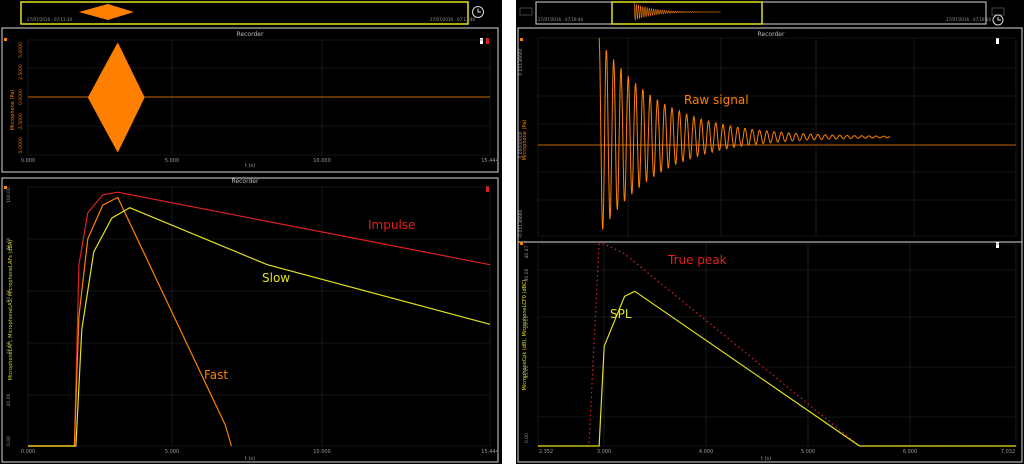 The height and width of the screenshot is (464, 1024). Describe the element at coordinates (997, 41) in the screenshot. I see `right-top-marker-end-icon` at that location.